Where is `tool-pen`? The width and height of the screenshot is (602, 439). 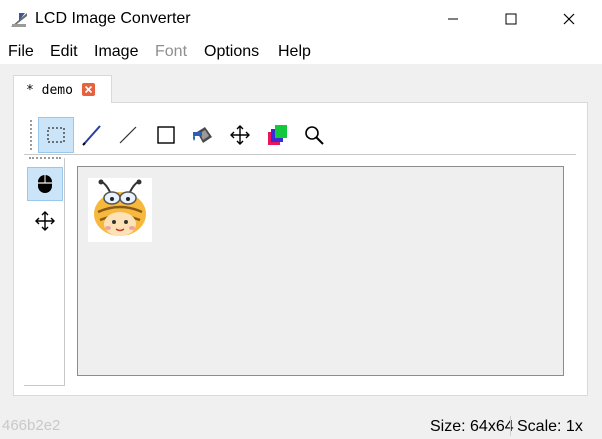
tool-pen is located at coordinates (92, 135).